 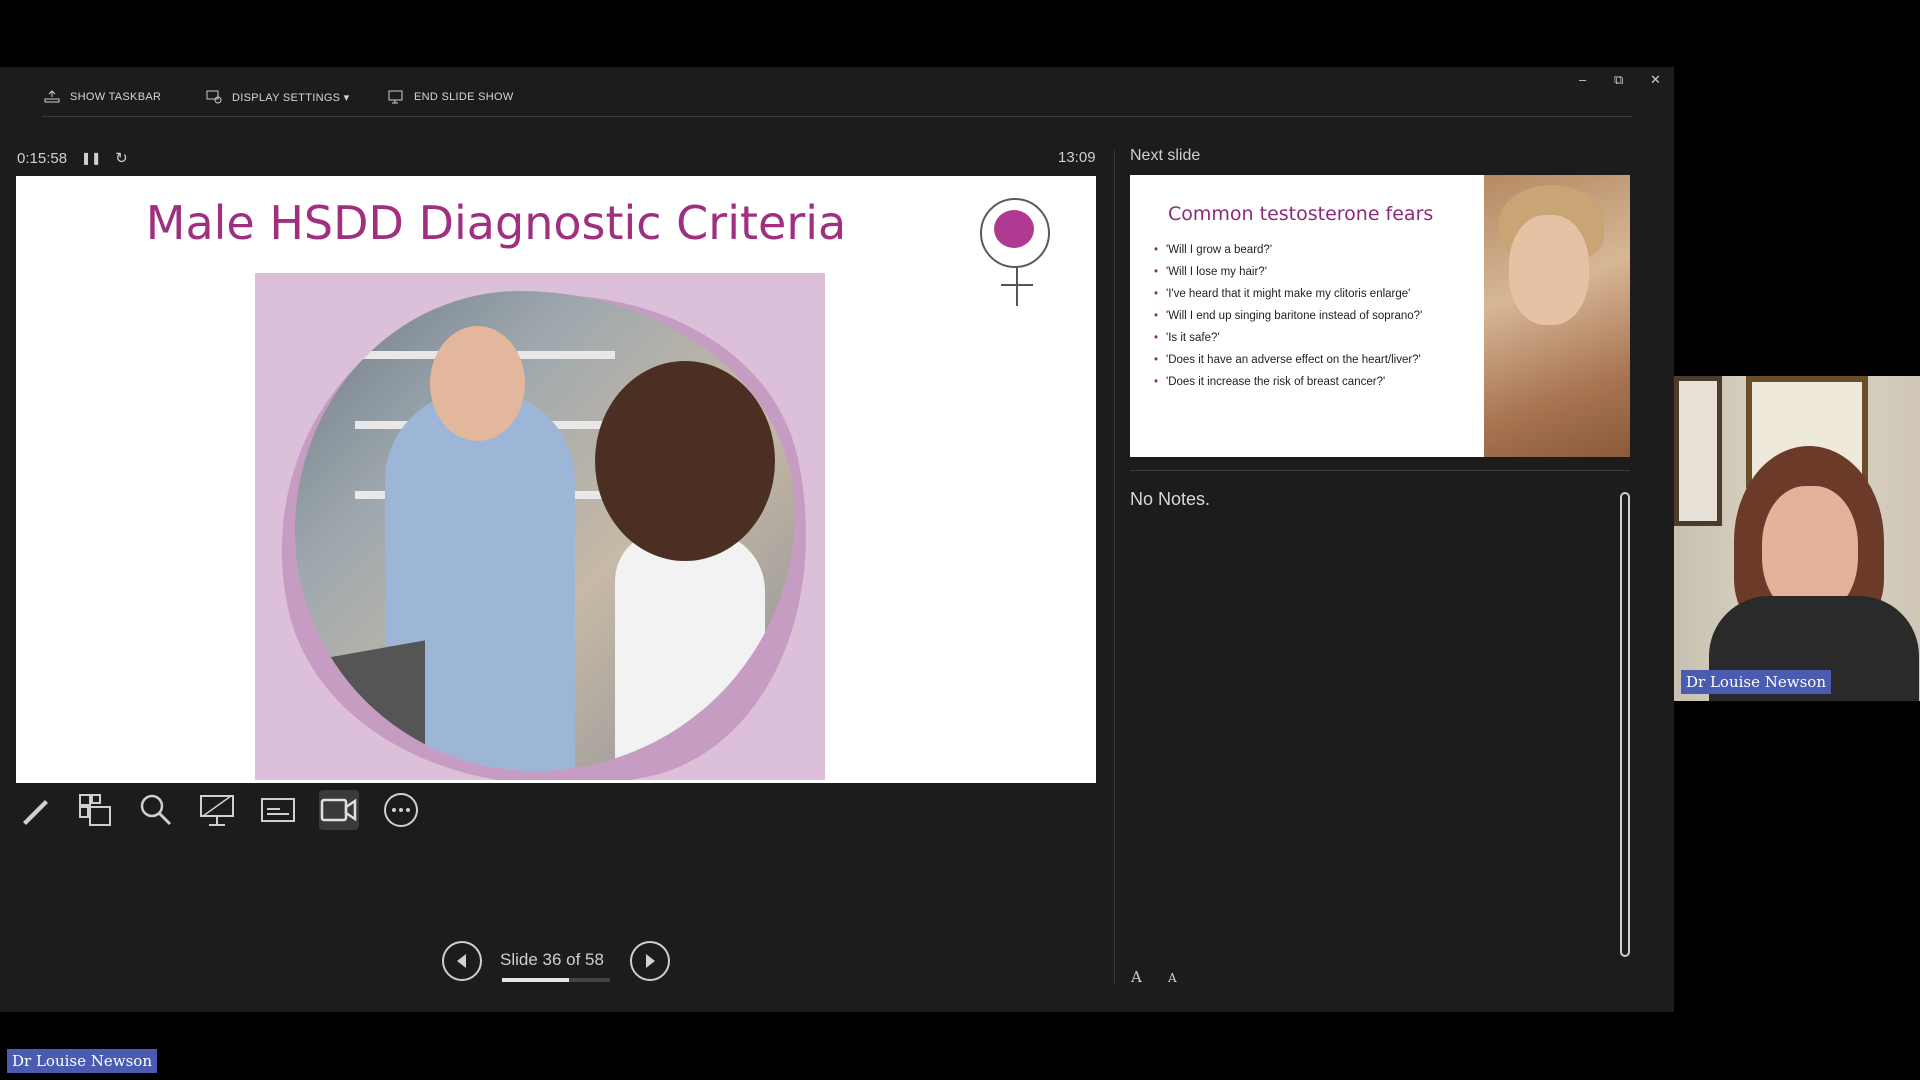 I want to click on speaker-notes: No Notes., so click(x=1170, y=499).